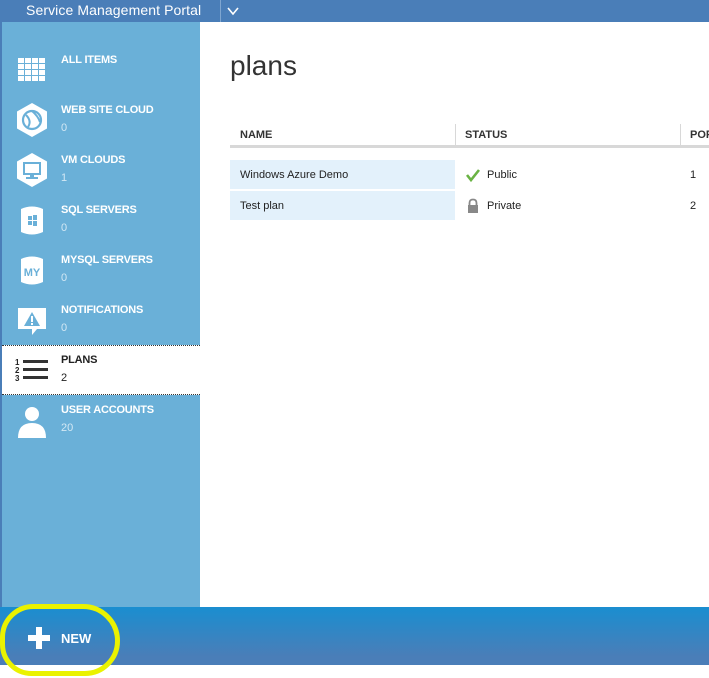 Image resolution: width=709 pixels, height=678 pixels. Describe the element at coordinates (102, 310) in the screenshot. I see `sidebar-item-label: NOTIFICATIONS` at that location.